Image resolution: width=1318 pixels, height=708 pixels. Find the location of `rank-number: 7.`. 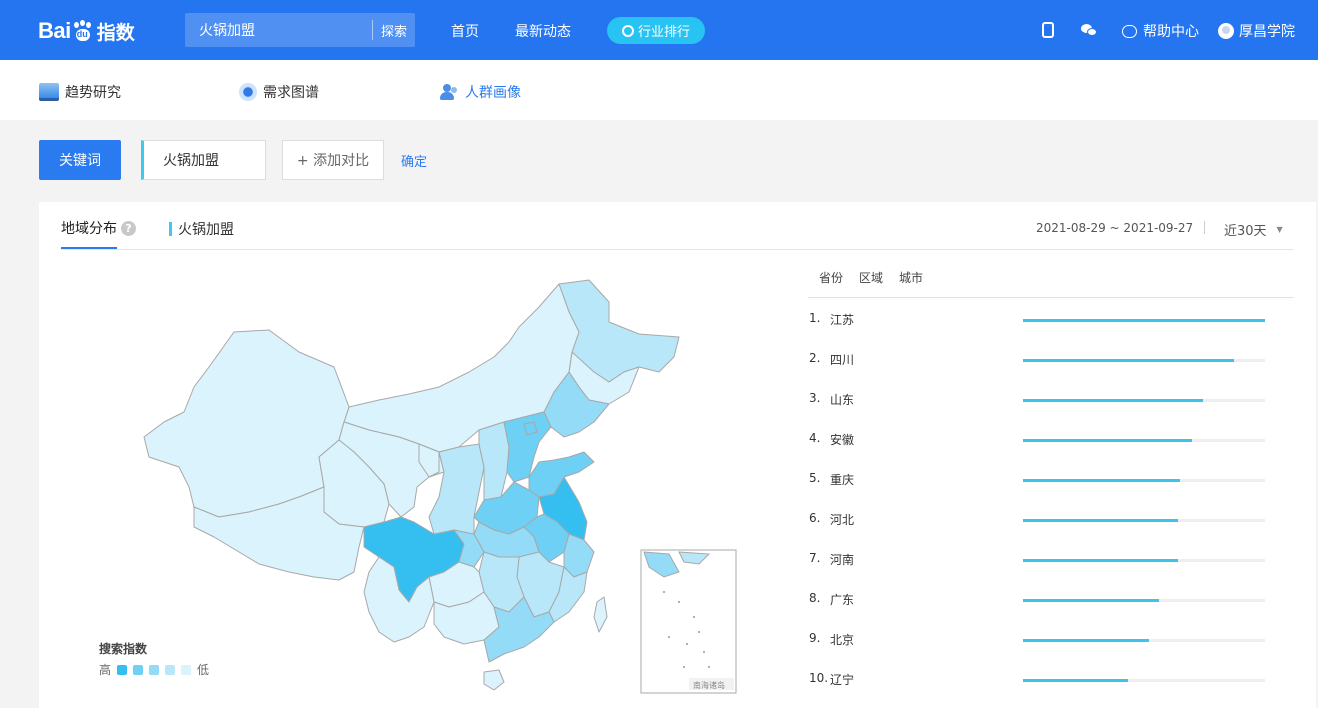

rank-number: 7. is located at coordinates (815, 558).